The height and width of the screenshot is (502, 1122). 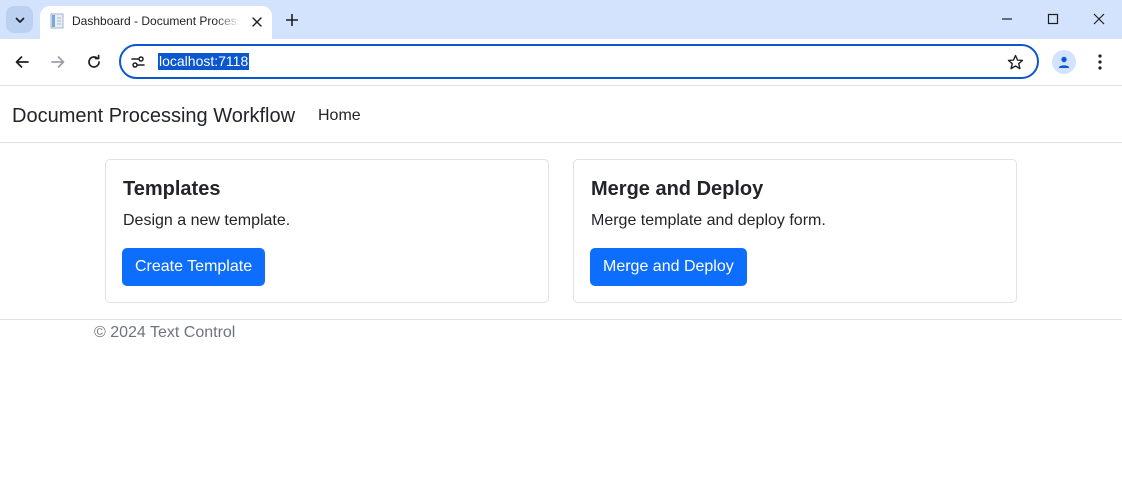 I want to click on browser-menu-button, so click(x=1100, y=62).